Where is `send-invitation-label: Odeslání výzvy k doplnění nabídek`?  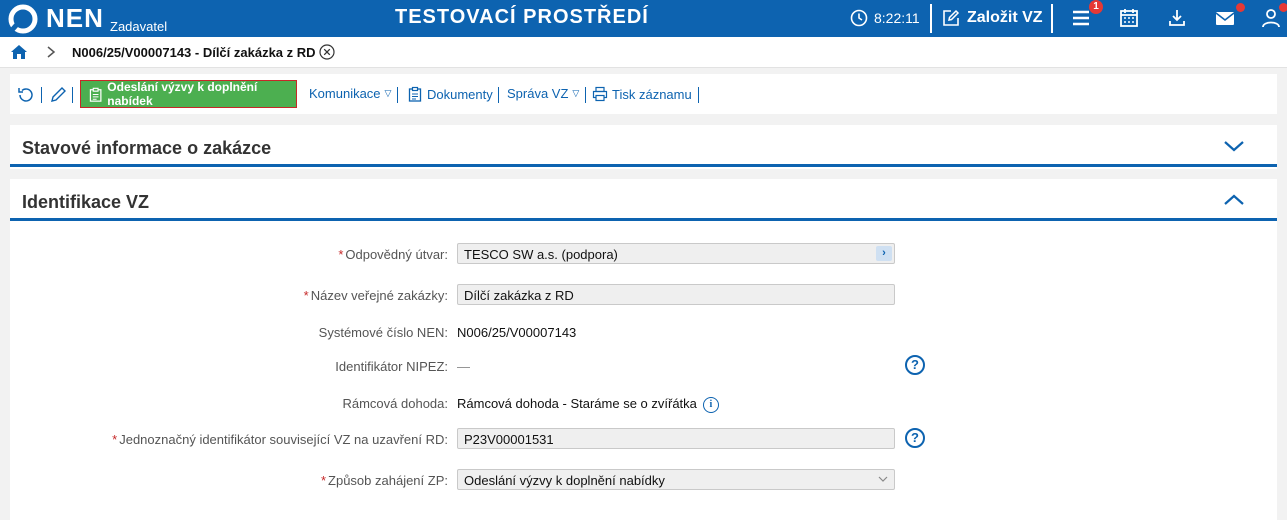
send-invitation-label: Odeslání výzvy k doplnění nabídek is located at coordinates (182, 94).